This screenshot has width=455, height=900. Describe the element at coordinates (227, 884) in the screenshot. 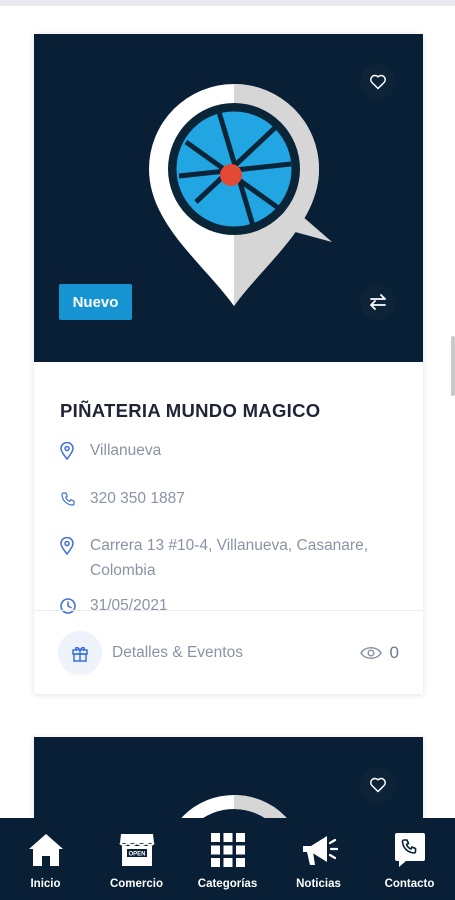

I see `nav-label: Categorías` at that location.